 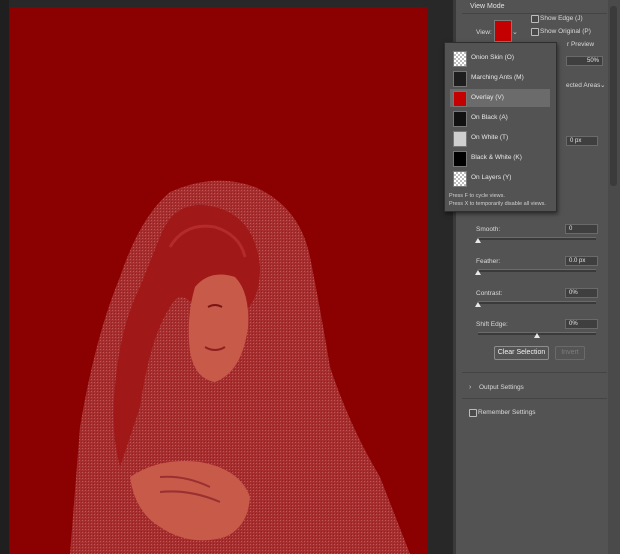 I want to click on feather-slider-thumb, so click(x=478, y=272).